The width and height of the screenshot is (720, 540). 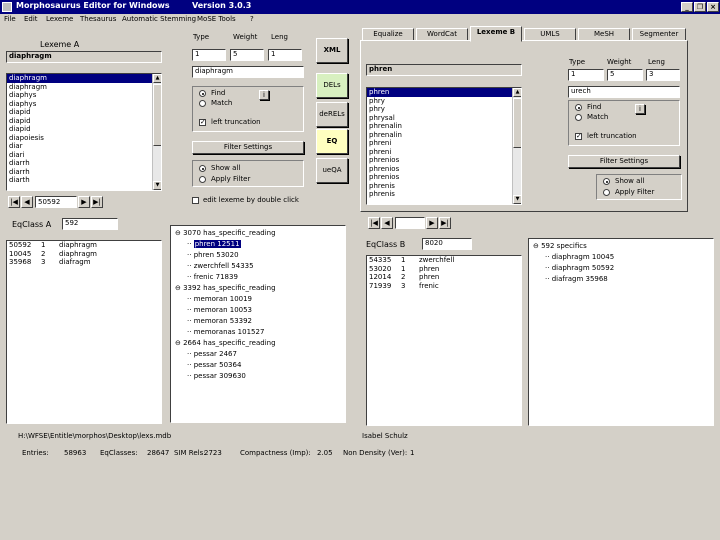 What do you see at coordinates (586, 75) in the screenshot?
I see `type-field-b: 1` at bounding box center [586, 75].